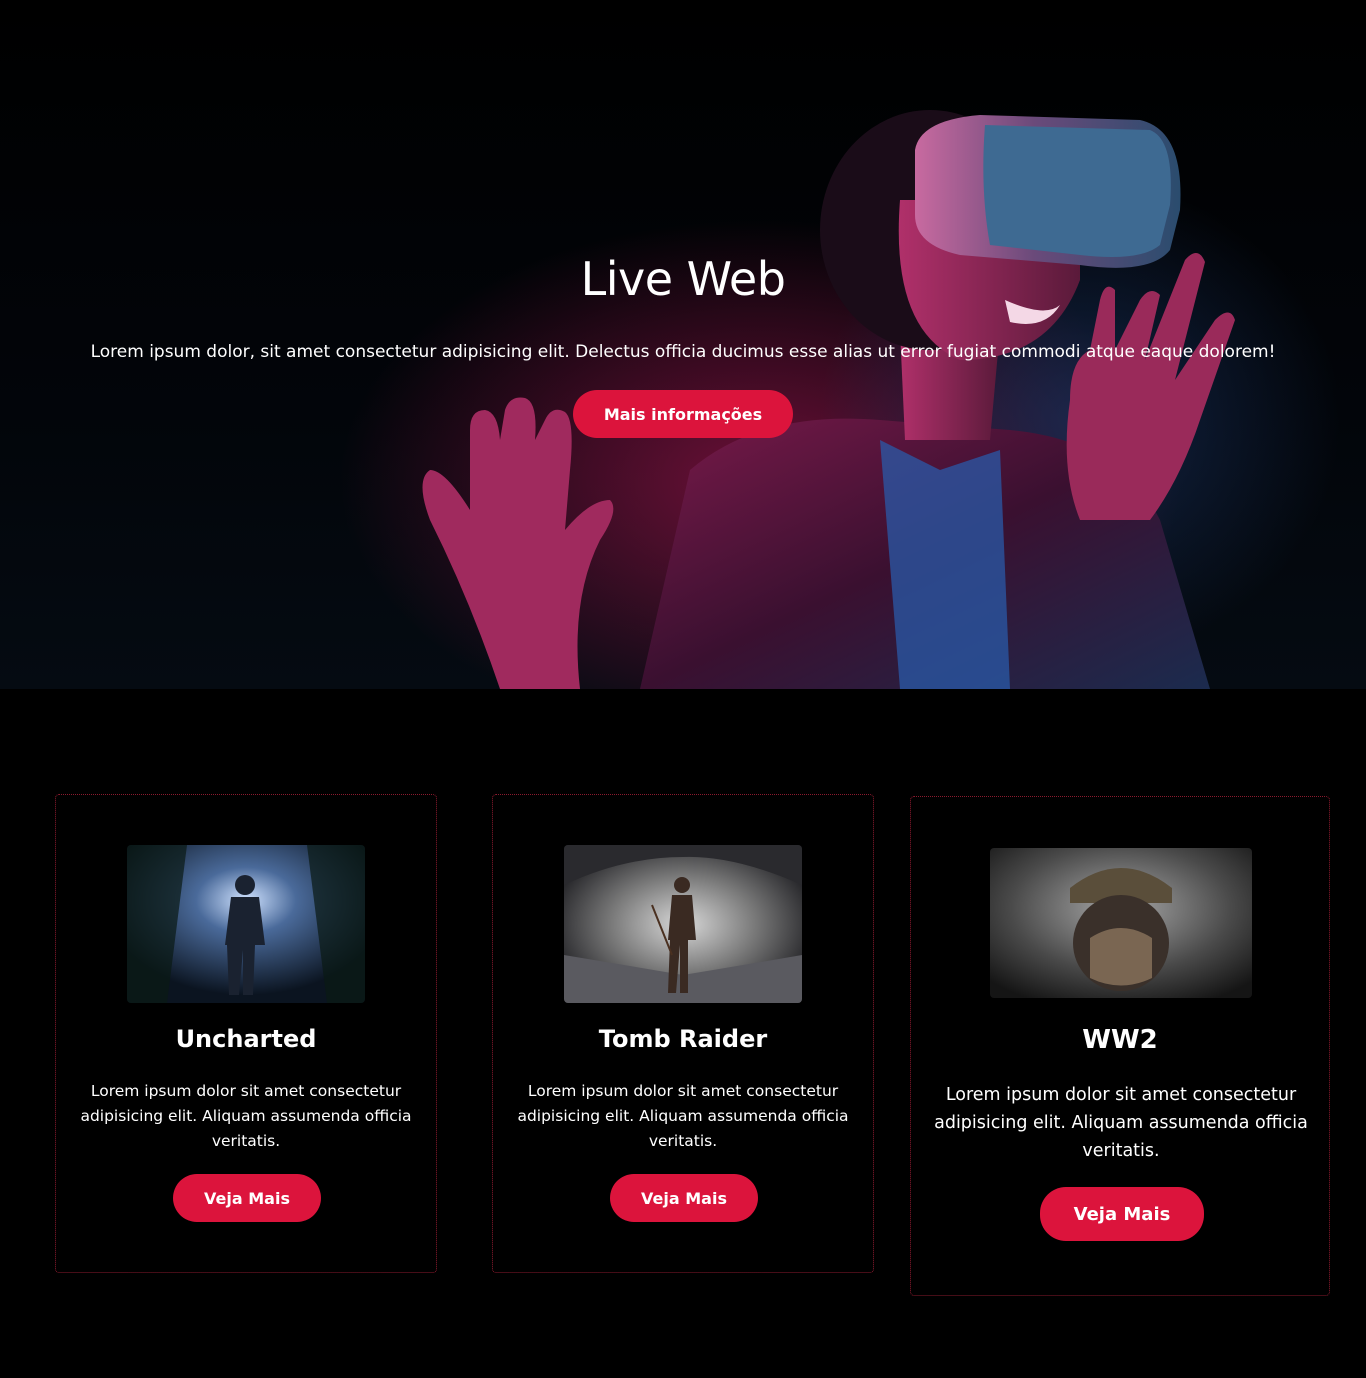 This screenshot has height=1378, width=1366. Describe the element at coordinates (683, 924) in the screenshot. I see `tomb-raider-cover-image` at that location.